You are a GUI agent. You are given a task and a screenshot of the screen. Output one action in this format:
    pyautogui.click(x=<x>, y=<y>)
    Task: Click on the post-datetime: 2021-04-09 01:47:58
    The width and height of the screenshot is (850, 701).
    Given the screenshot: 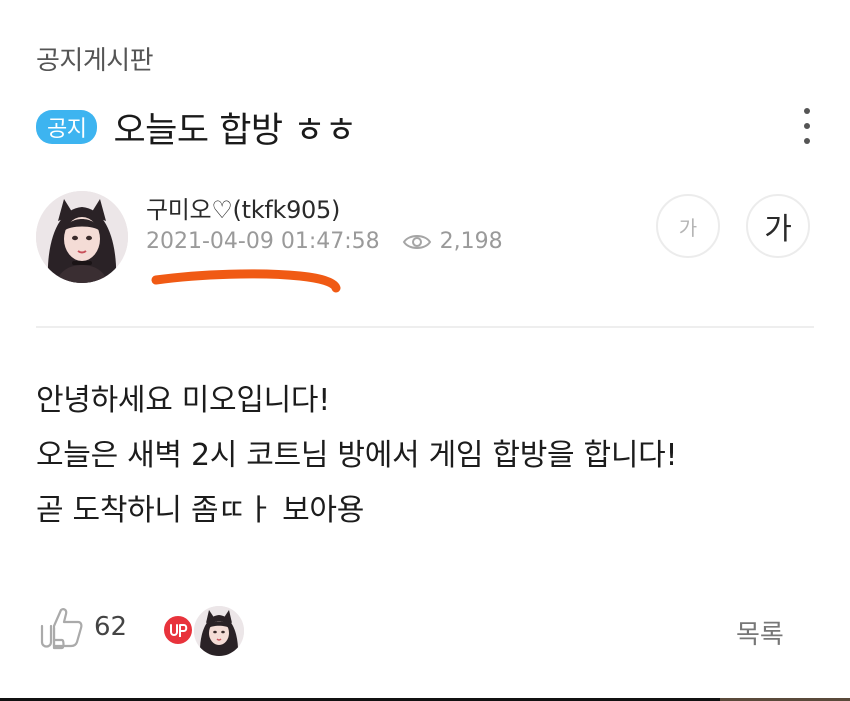 What is the action you would take?
    pyautogui.click(x=263, y=241)
    